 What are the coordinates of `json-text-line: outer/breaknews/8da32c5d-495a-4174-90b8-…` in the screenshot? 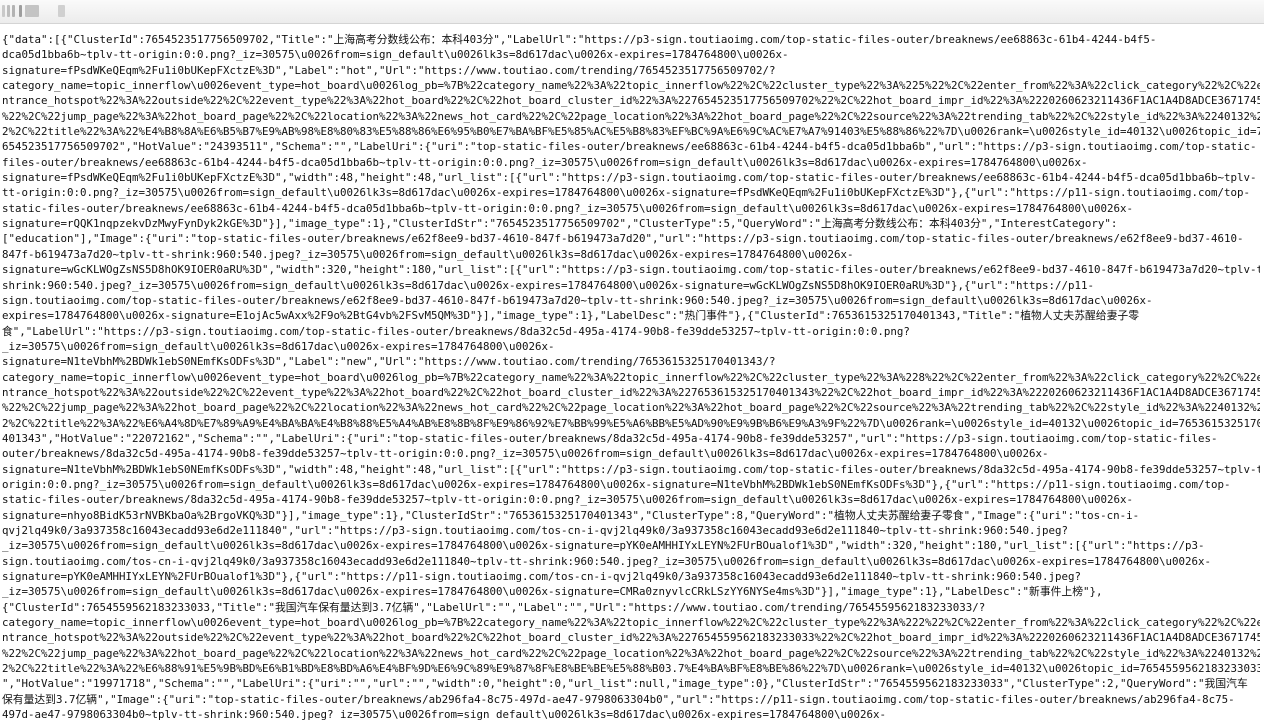 It's located at (525, 454).